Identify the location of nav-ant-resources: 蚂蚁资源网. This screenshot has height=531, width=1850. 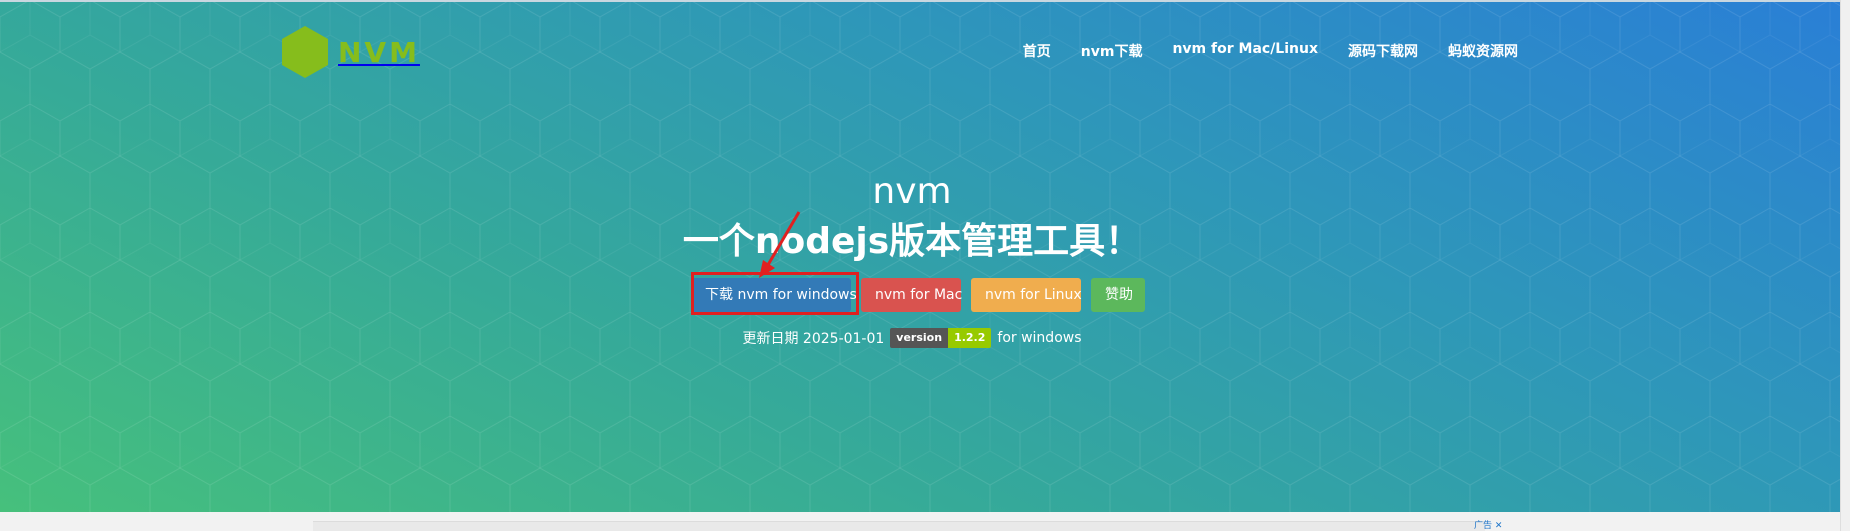
(1483, 51).